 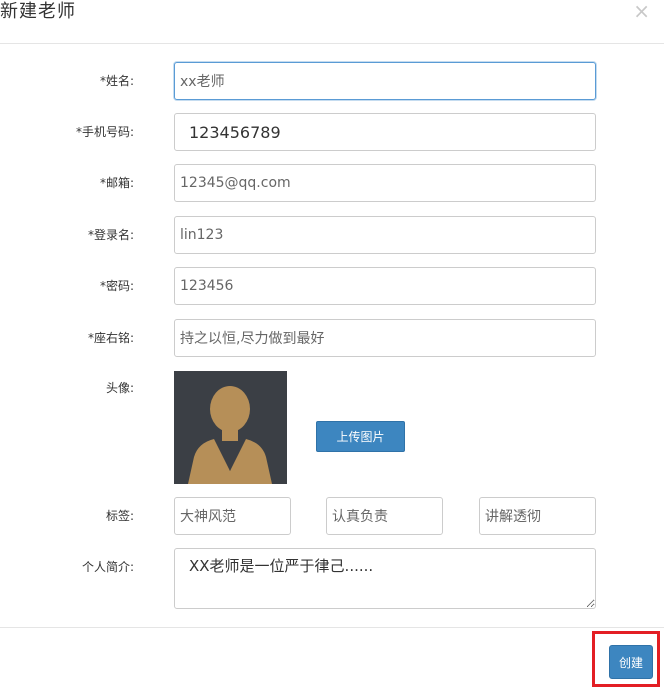 I want to click on email-input, so click(x=385, y=183).